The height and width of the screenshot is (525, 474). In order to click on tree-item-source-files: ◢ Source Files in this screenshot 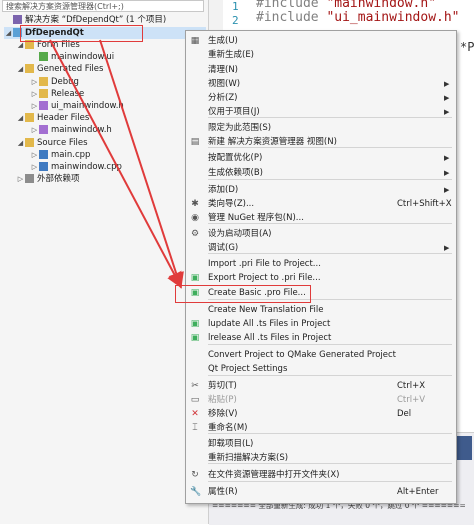, I will do `click(111, 143)`.